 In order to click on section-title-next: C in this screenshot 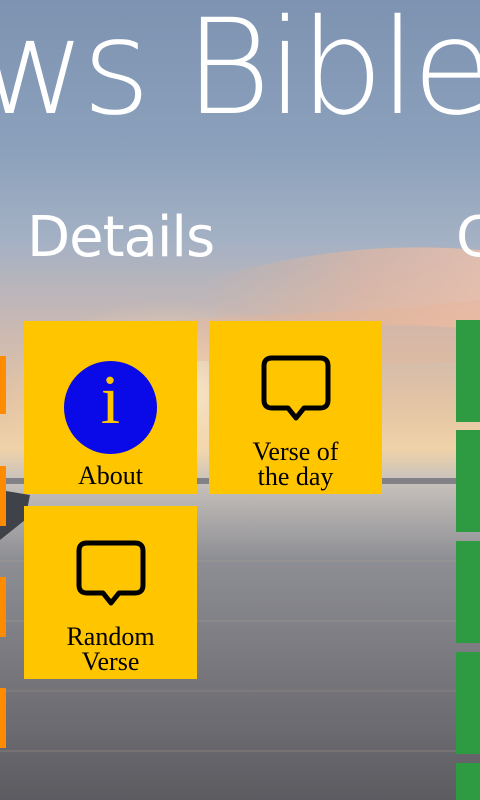, I will do `click(468, 237)`.